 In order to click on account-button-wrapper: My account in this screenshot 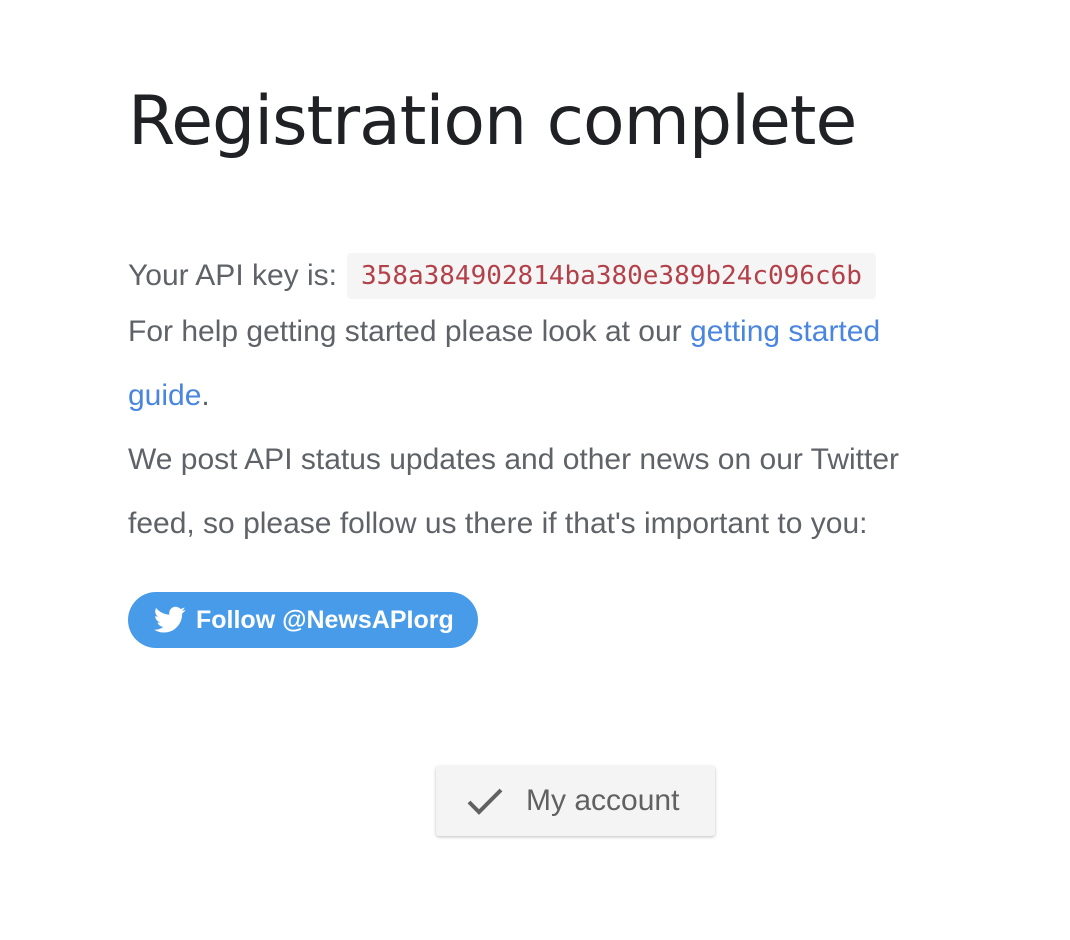, I will do `click(575, 801)`.